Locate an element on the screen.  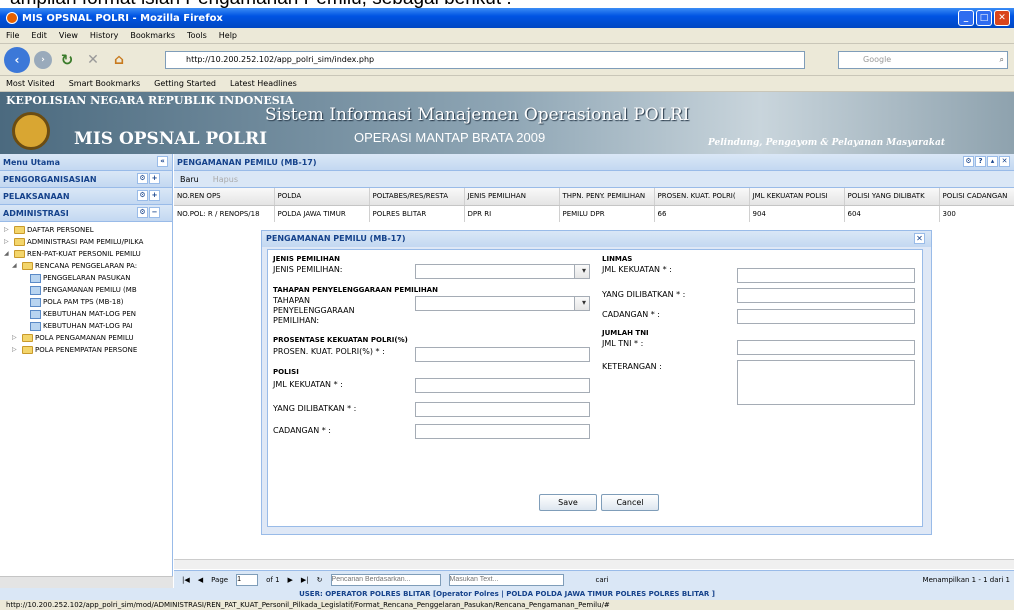
tree-item: KEBUTUHAN MAT-LOG PAI is located at coordinates (86, 326).